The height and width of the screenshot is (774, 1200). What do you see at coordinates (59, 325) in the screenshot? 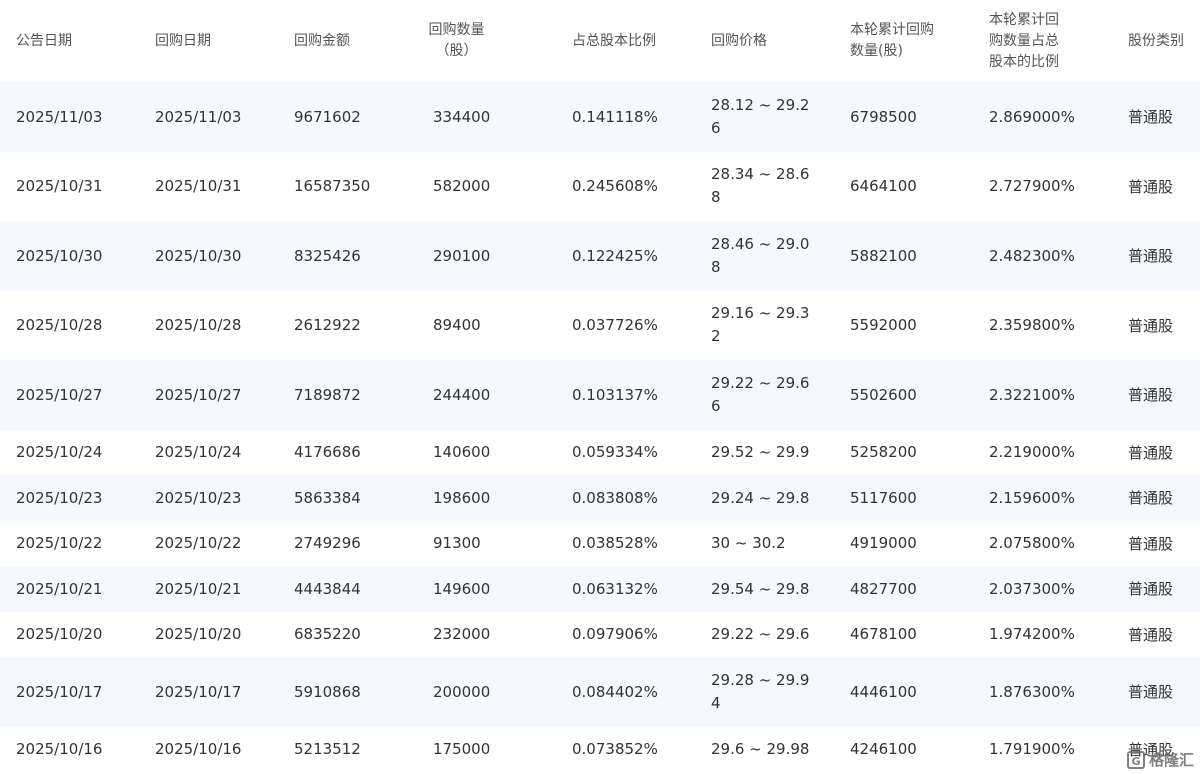
I see `cell-announce-date: 2025/10/28` at bounding box center [59, 325].